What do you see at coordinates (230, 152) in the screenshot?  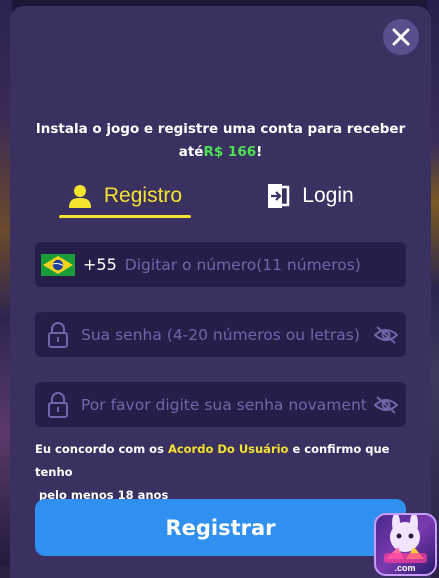 I see `bonus-amount: R$ 166` at bounding box center [230, 152].